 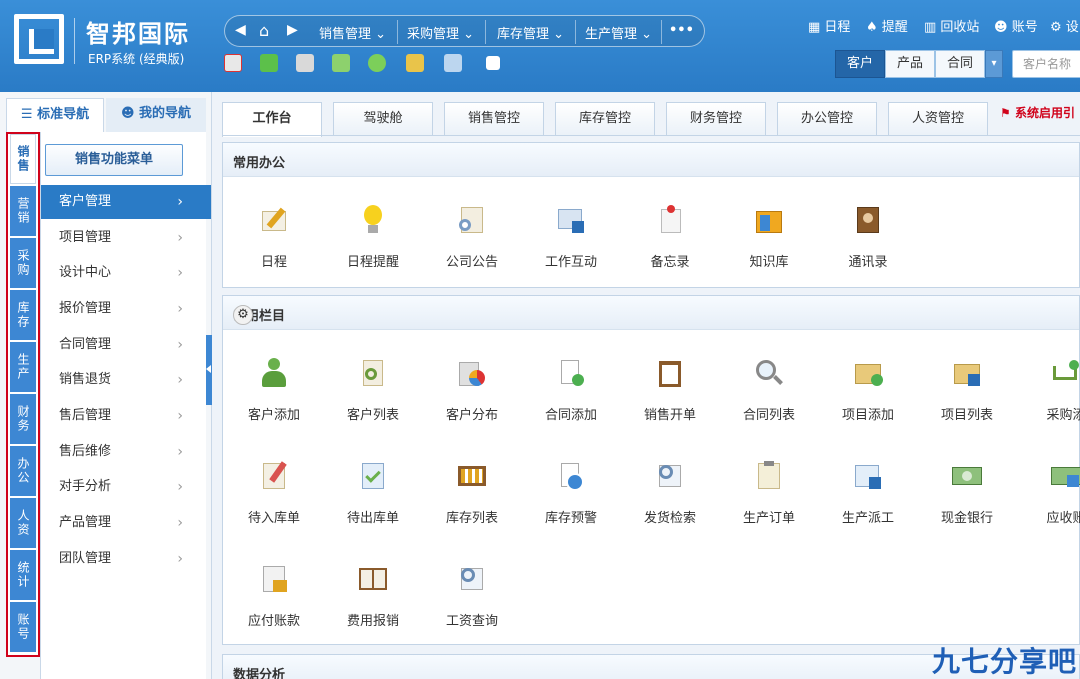 What do you see at coordinates (670, 390) in the screenshot?
I see `app-sales-order: 销售开单` at bounding box center [670, 390].